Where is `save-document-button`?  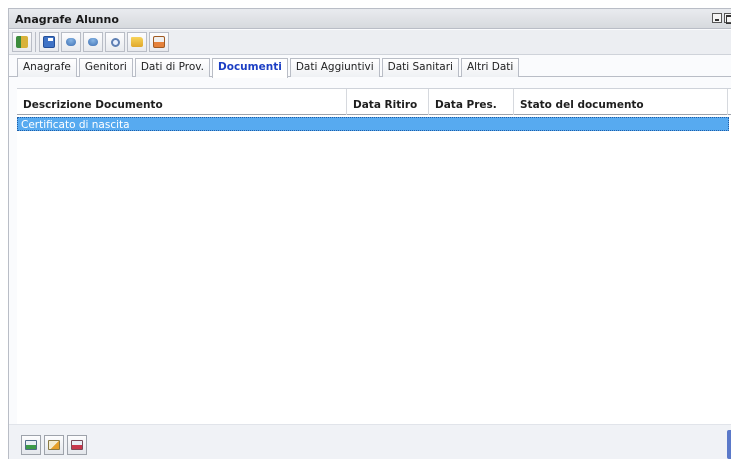 save-document-button is located at coordinates (22, 42).